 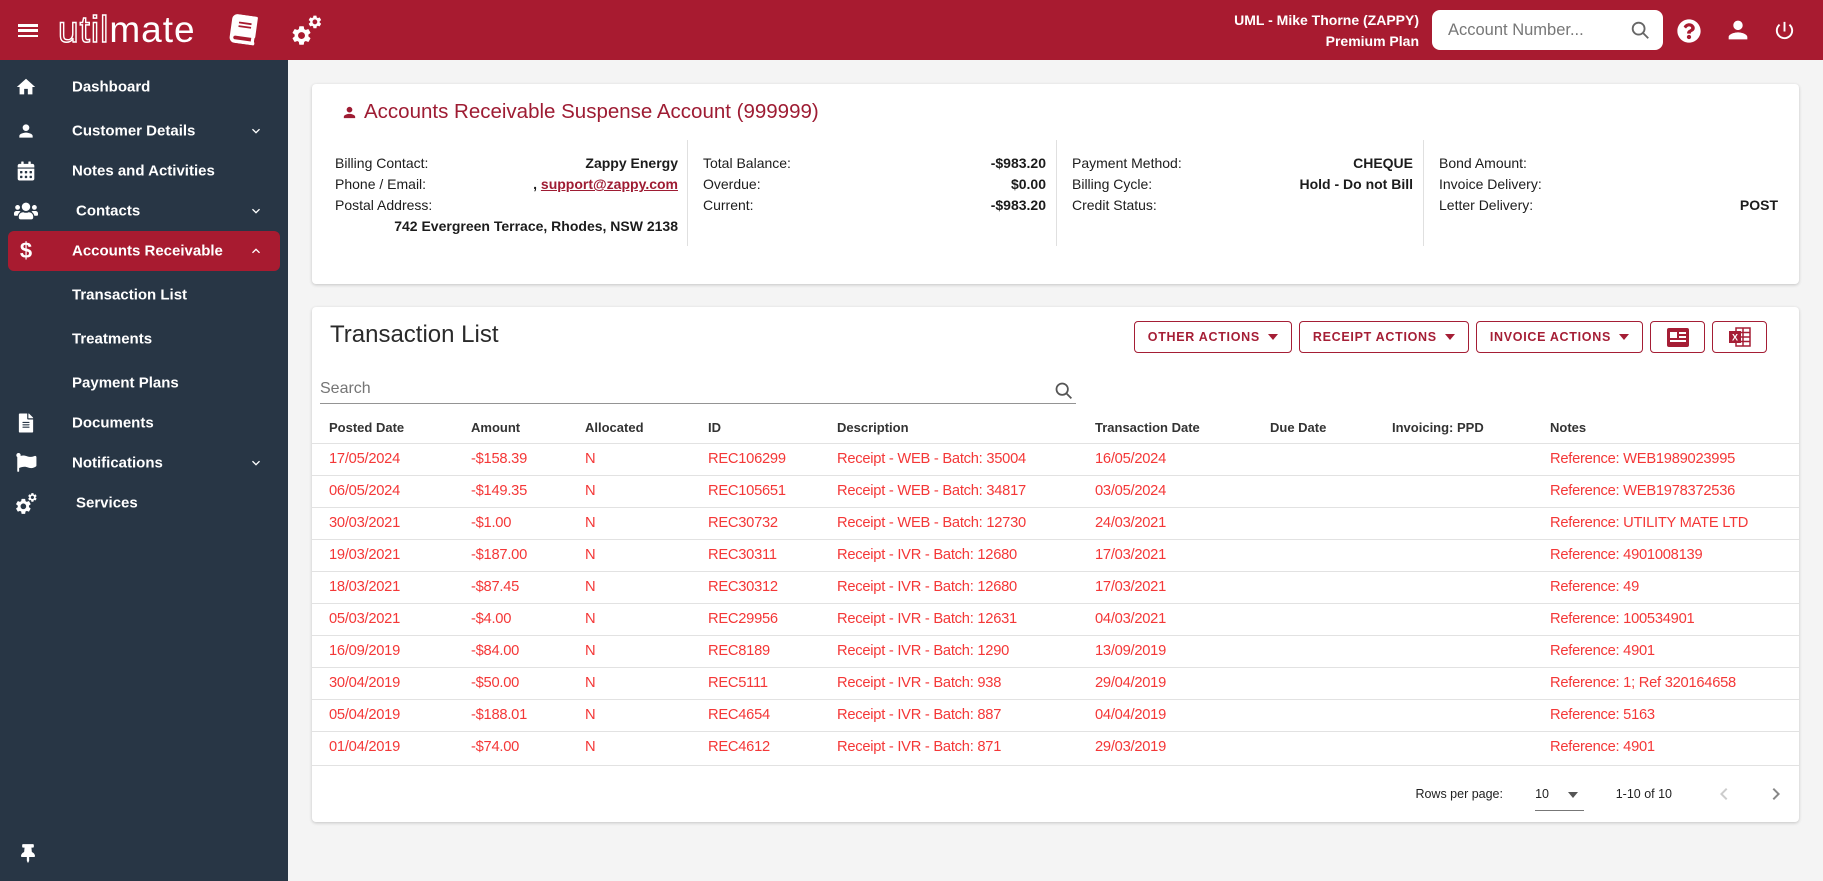 What do you see at coordinates (1734, 338) in the screenshot?
I see `svg-text: X` at bounding box center [1734, 338].